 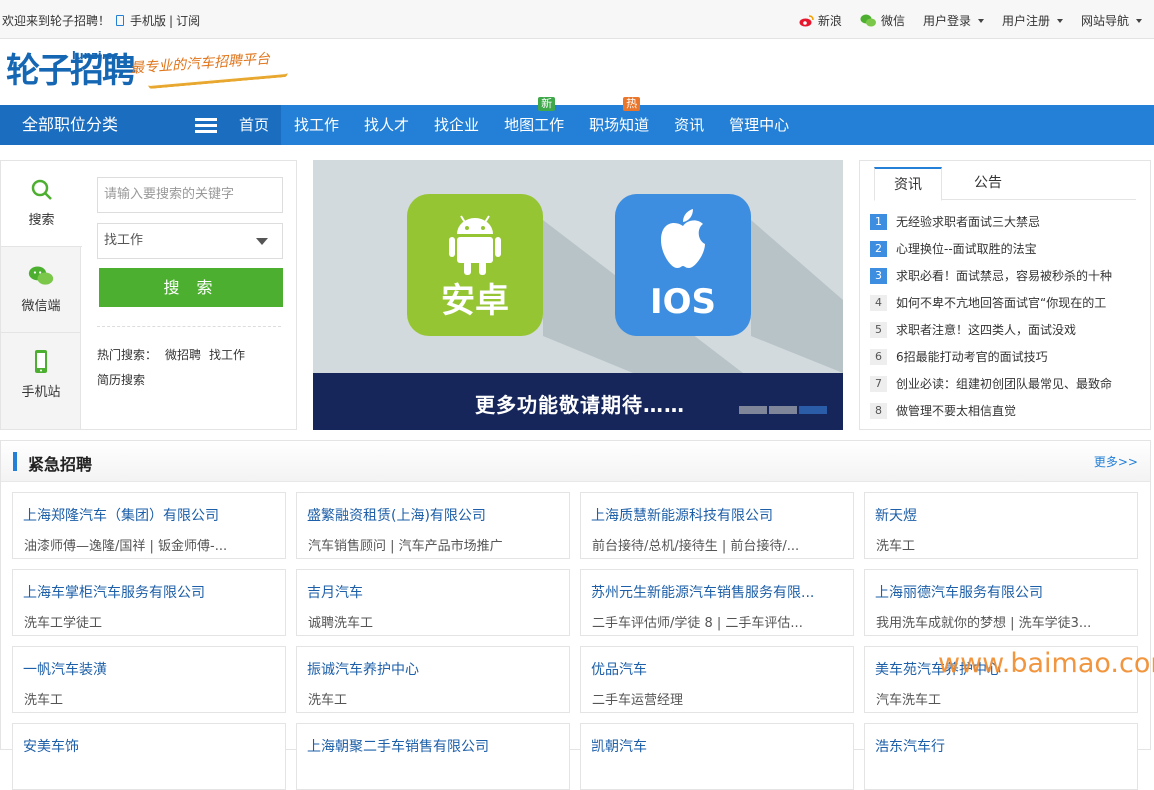 I want to click on banner-shadow, so click(x=693, y=296).